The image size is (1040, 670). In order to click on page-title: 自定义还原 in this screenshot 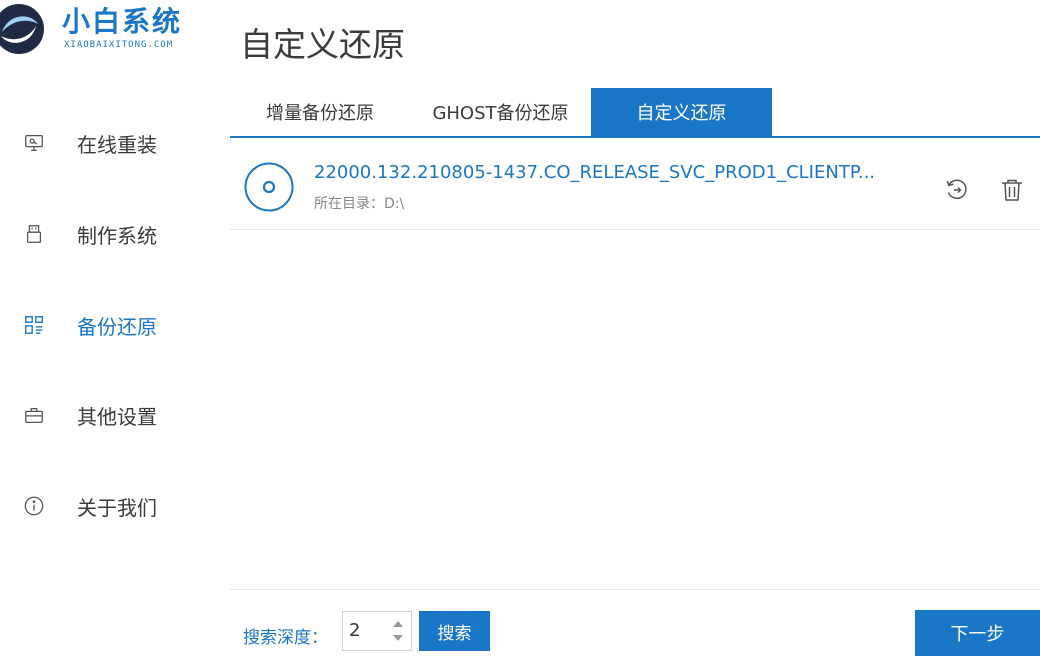, I will do `click(322, 44)`.